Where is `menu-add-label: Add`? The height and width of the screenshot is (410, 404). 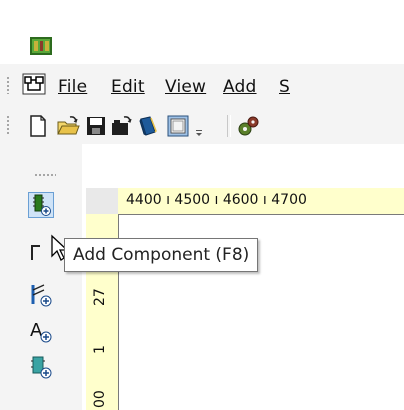 menu-add-label: Add is located at coordinates (240, 87).